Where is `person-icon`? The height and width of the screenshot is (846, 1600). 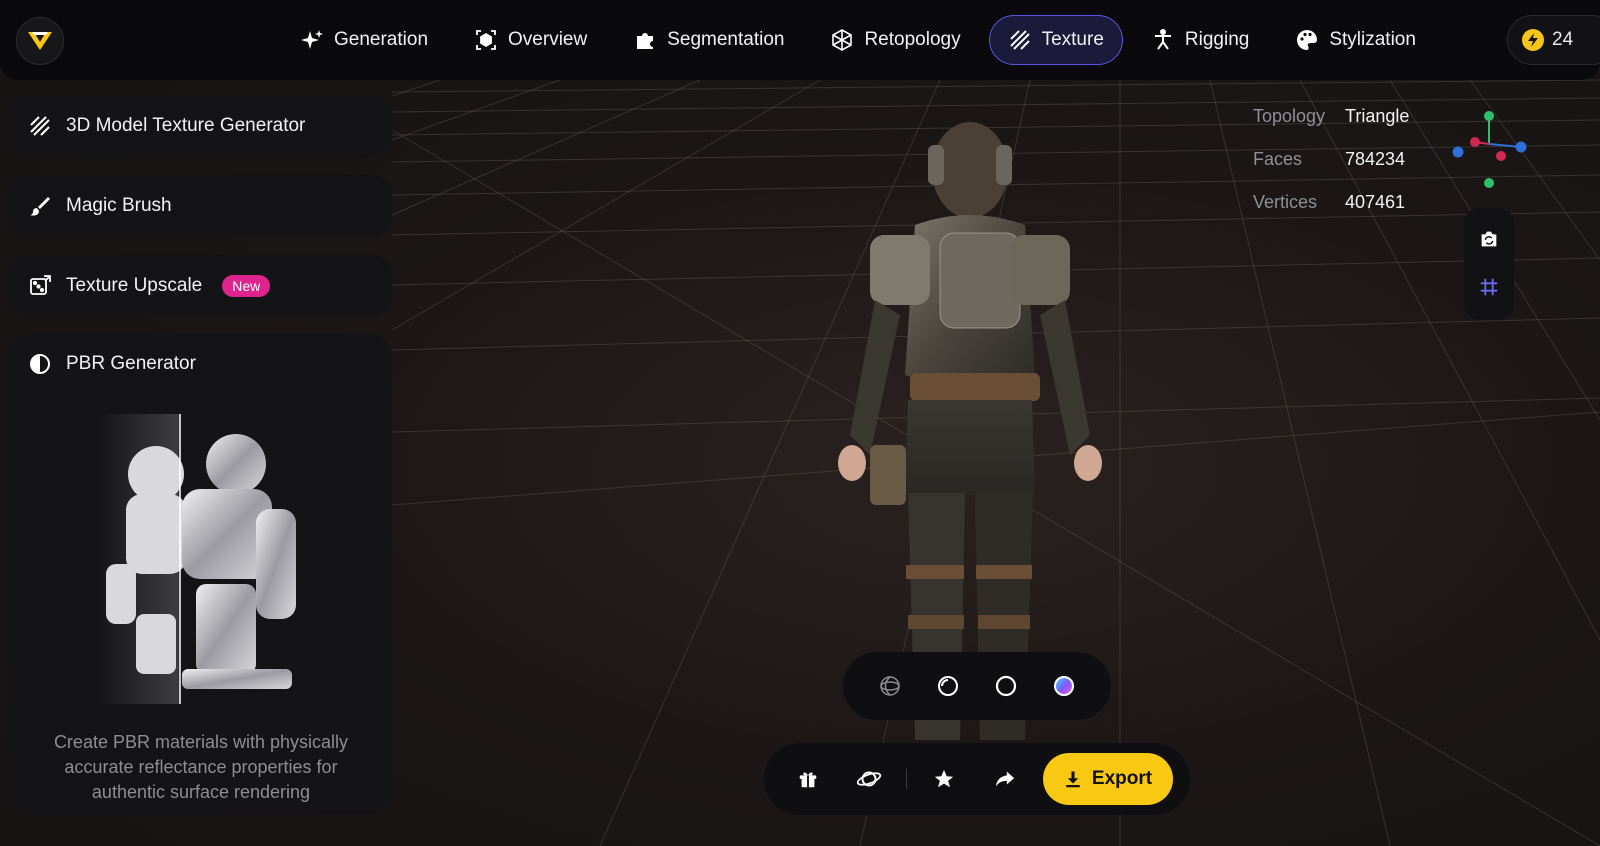 person-icon is located at coordinates (1162, 39).